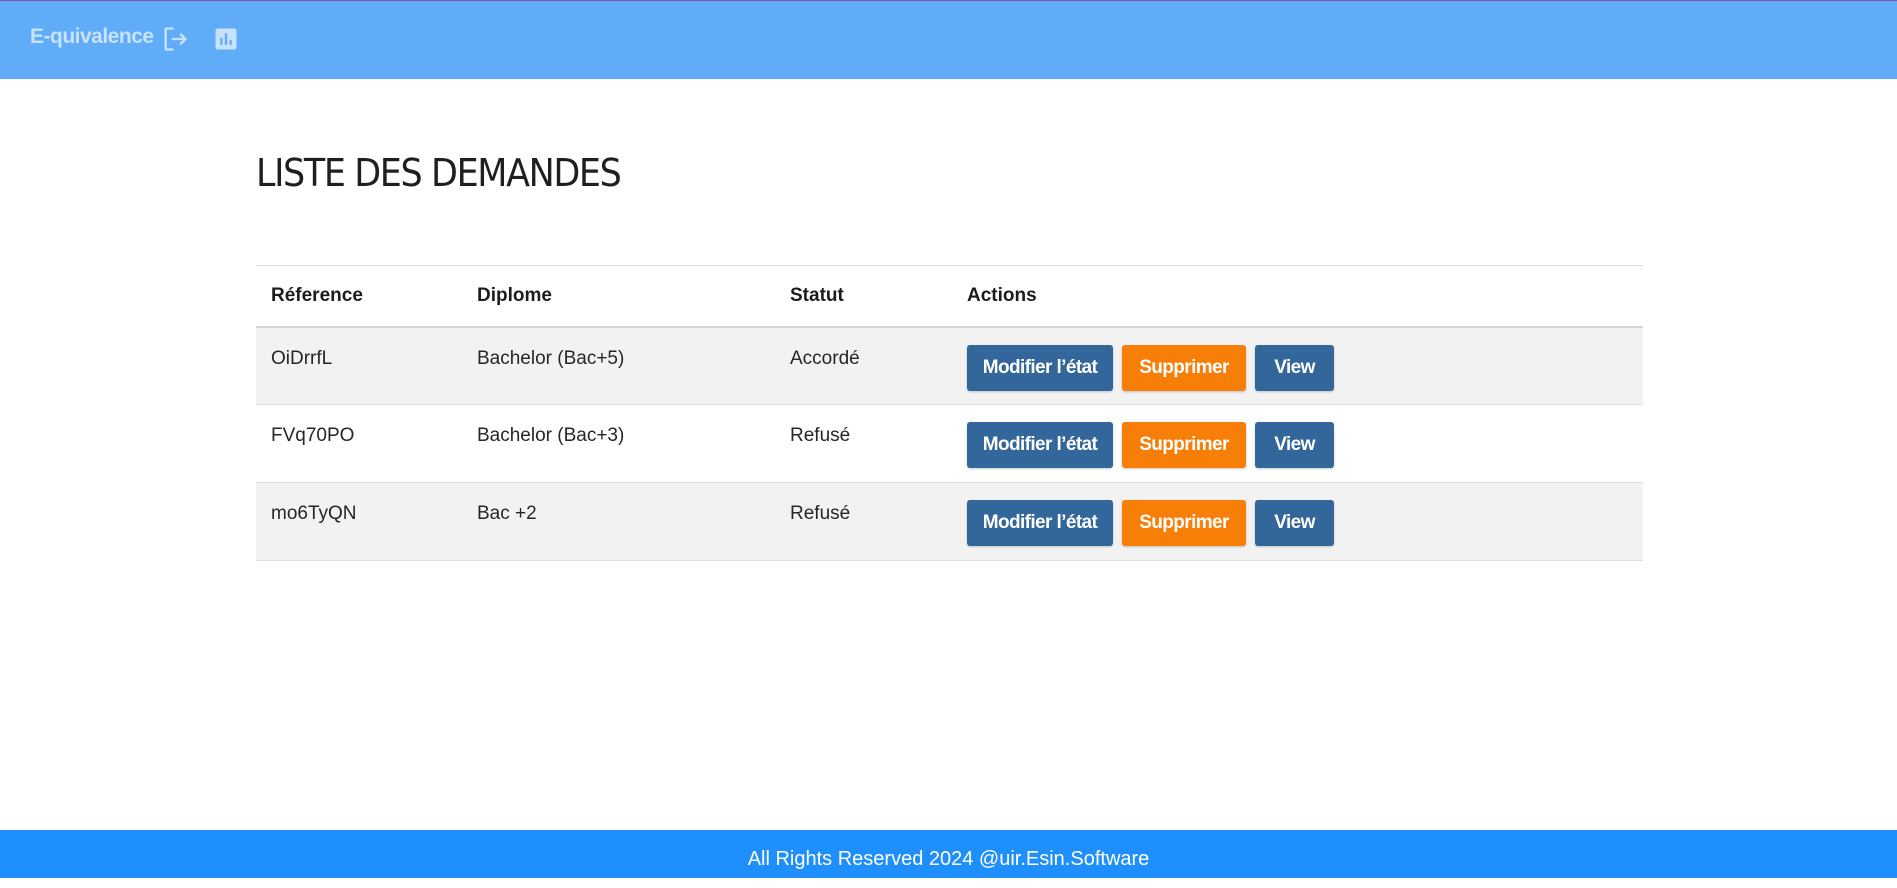  What do you see at coordinates (507, 513) in the screenshot?
I see `cell-diplome: Bac +2` at bounding box center [507, 513].